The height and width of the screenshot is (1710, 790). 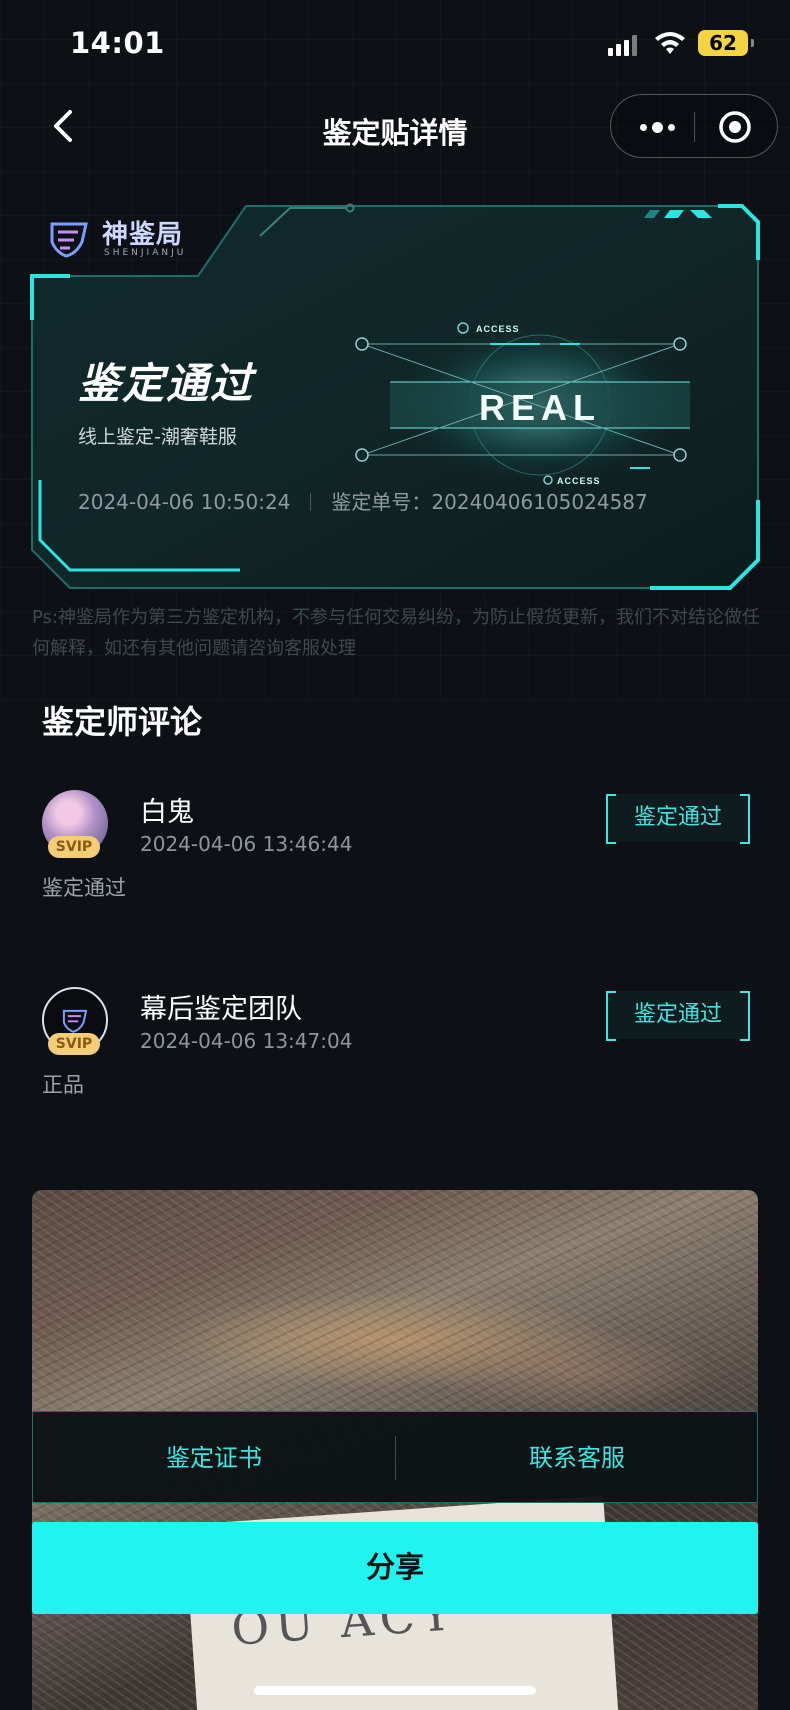 What do you see at coordinates (579, 481) in the screenshot?
I see `badge-access-bottom: ACCESS` at bounding box center [579, 481].